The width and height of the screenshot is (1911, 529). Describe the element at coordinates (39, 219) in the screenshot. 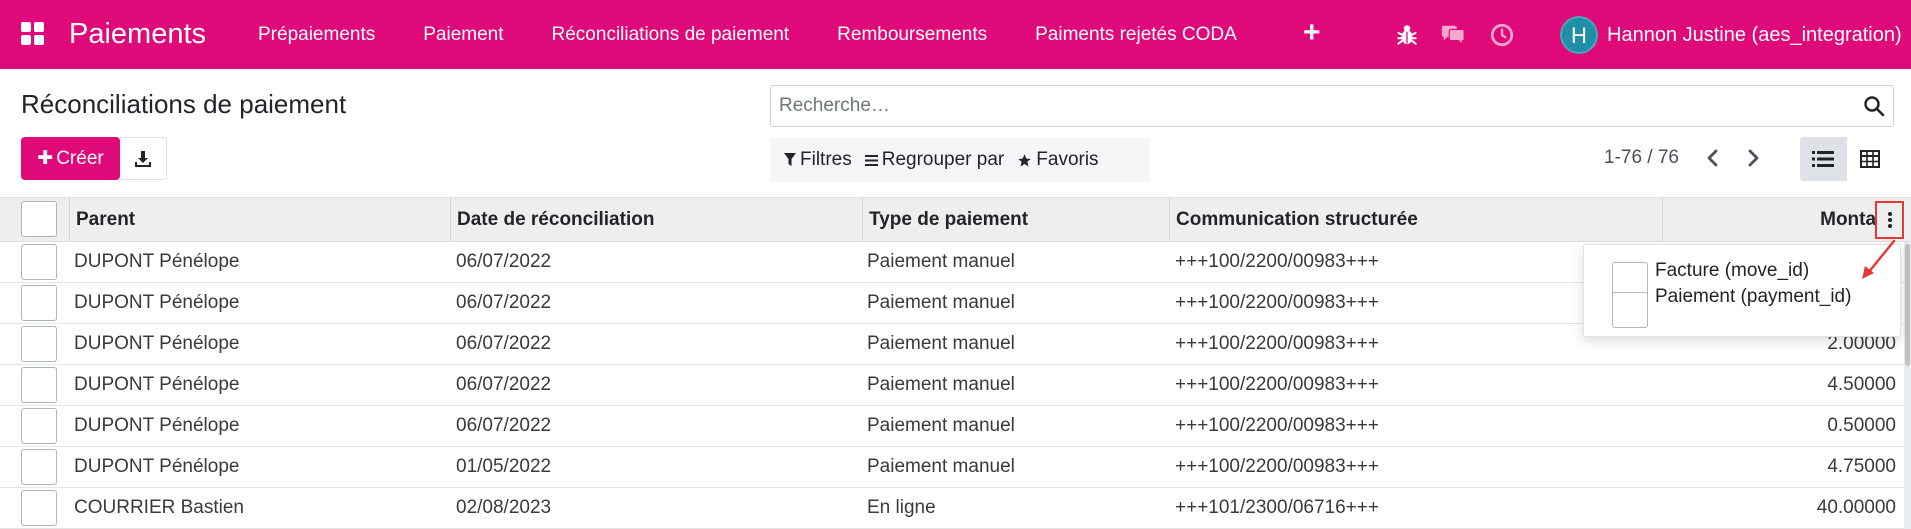

I see `select-all-checkbox` at that location.